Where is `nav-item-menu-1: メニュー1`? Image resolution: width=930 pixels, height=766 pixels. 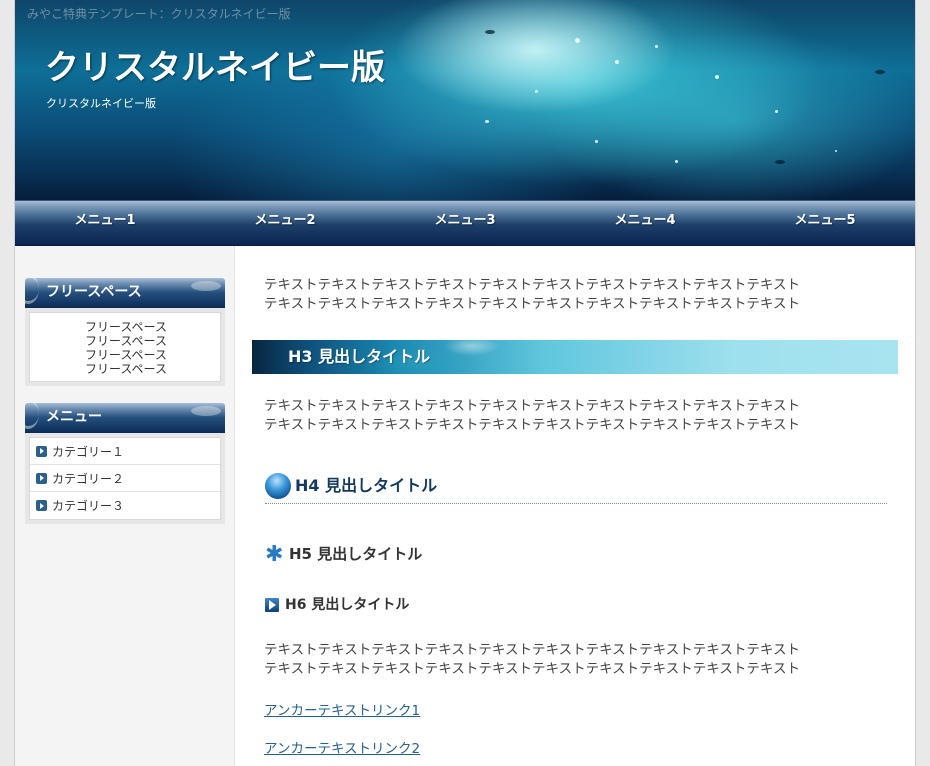 nav-item-menu-1: メニュー1 is located at coordinates (105, 223).